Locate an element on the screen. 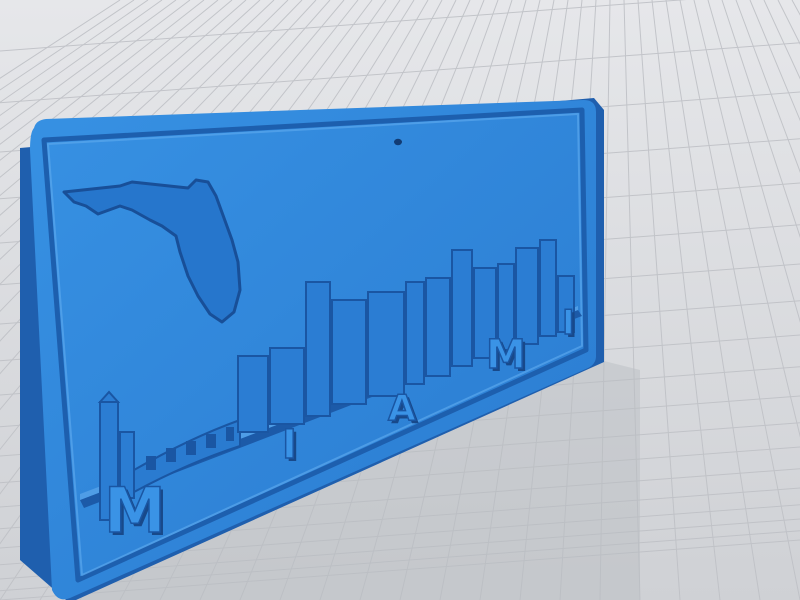 The height and width of the screenshot is (600, 800). mounting-hole is located at coordinates (398, 142).